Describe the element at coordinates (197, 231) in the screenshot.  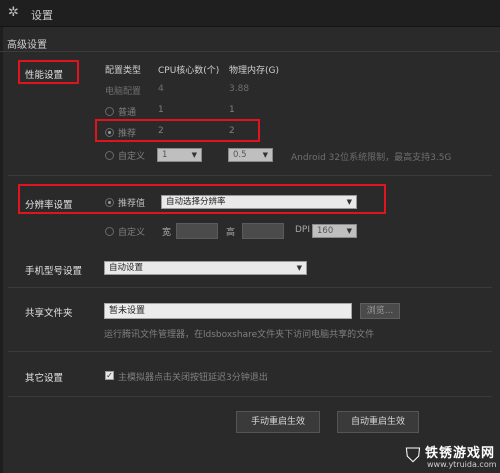
I see `width-input` at that location.